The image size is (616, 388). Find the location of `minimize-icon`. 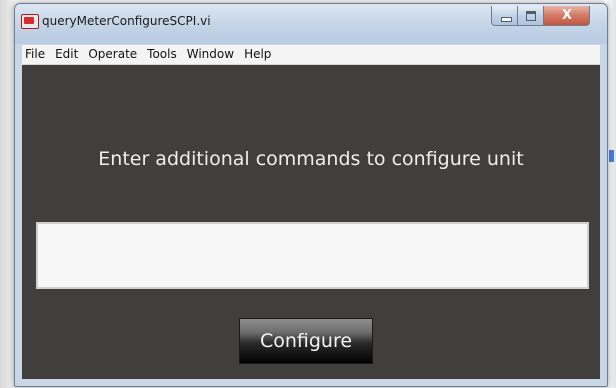

minimize-icon is located at coordinates (506, 19).